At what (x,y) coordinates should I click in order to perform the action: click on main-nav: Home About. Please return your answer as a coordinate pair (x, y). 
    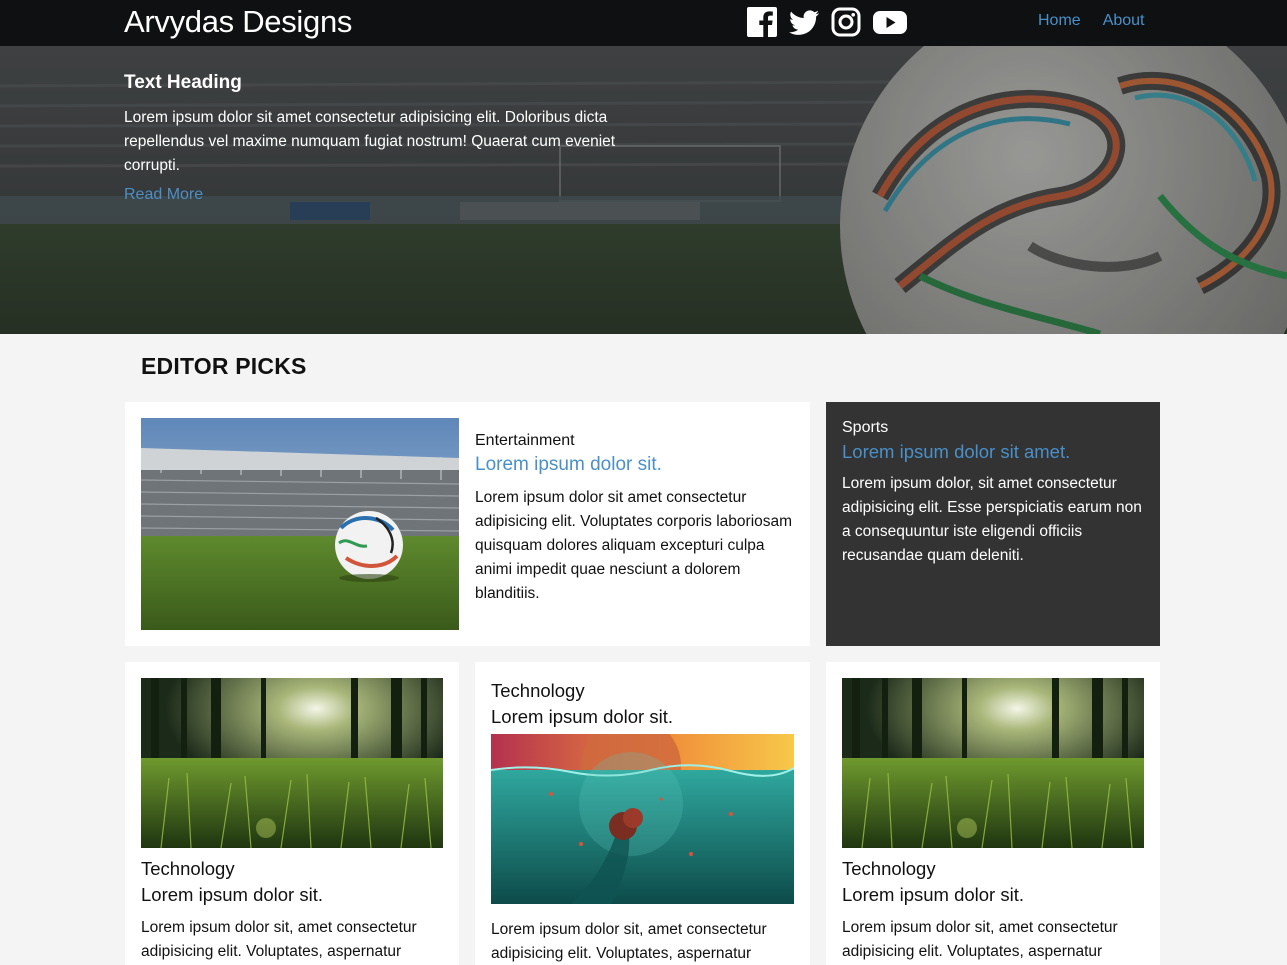
    Looking at the image, I should click on (1091, 21).